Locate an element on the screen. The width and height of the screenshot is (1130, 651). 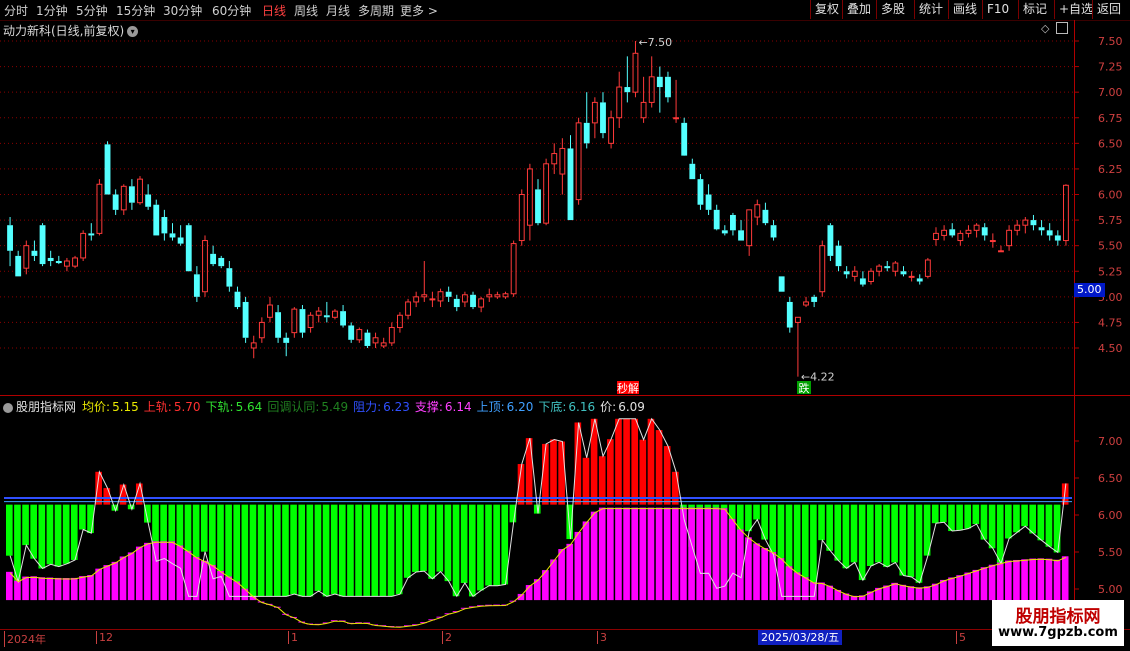
statistics-button: 统计 is located at coordinates (930, 9).